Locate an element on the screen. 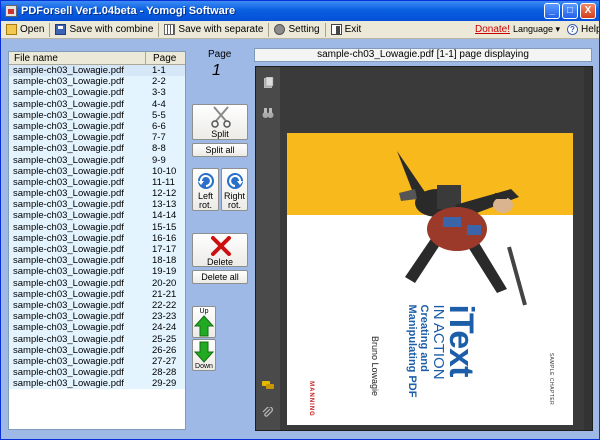  table-row: sample-ch03_Lowagie.pdf 21-21 is located at coordinates (97, 294).